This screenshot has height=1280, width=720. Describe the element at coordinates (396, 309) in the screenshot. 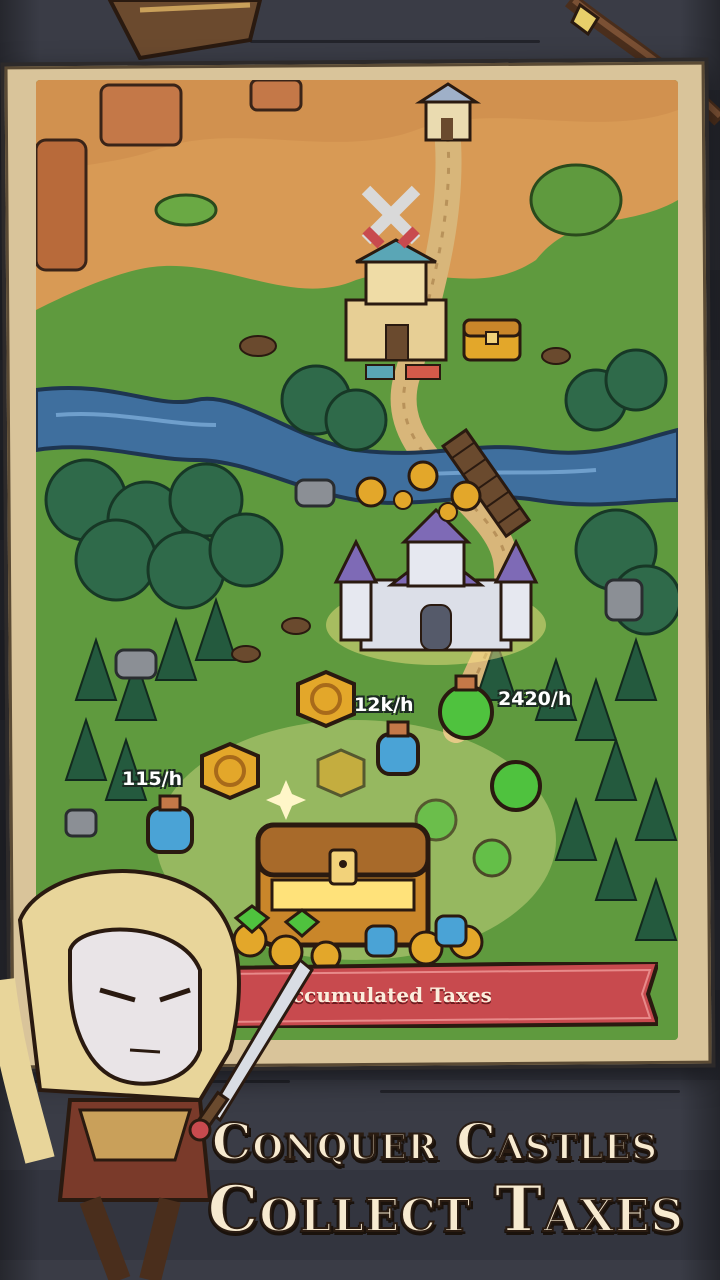

I see `arena-building` at that location.